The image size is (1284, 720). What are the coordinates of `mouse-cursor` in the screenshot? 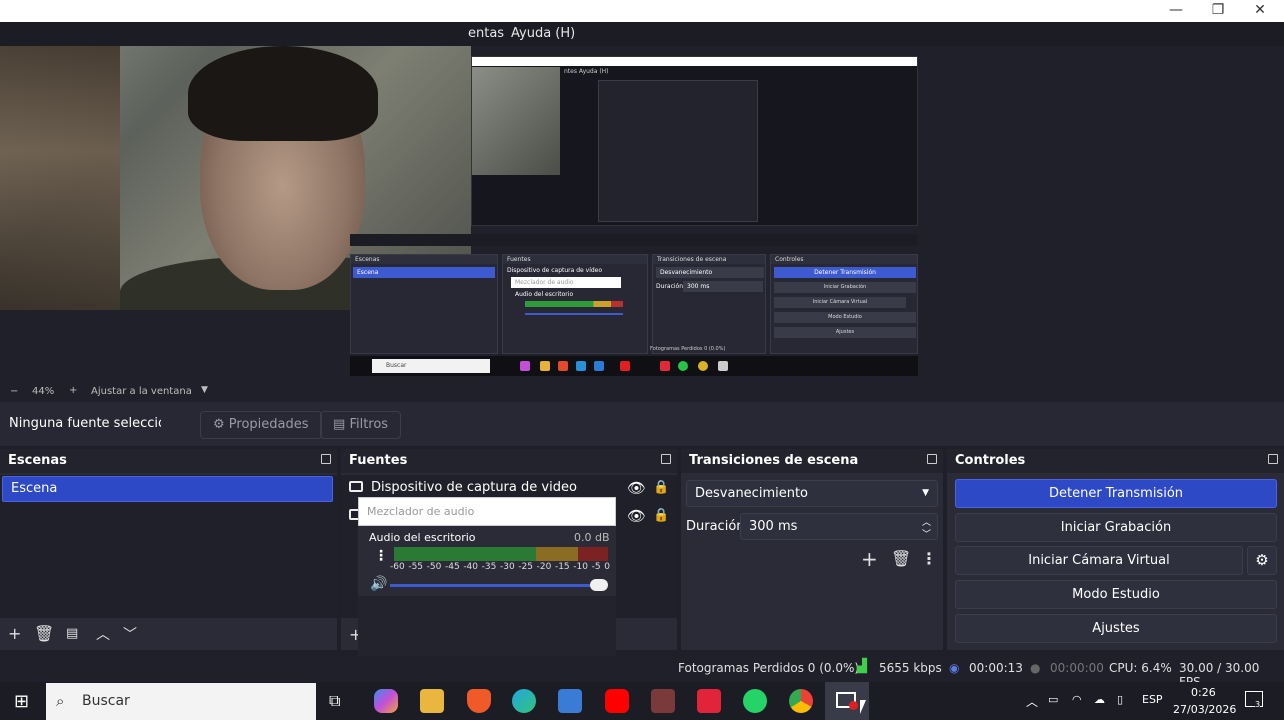 It's located at (863, 707).